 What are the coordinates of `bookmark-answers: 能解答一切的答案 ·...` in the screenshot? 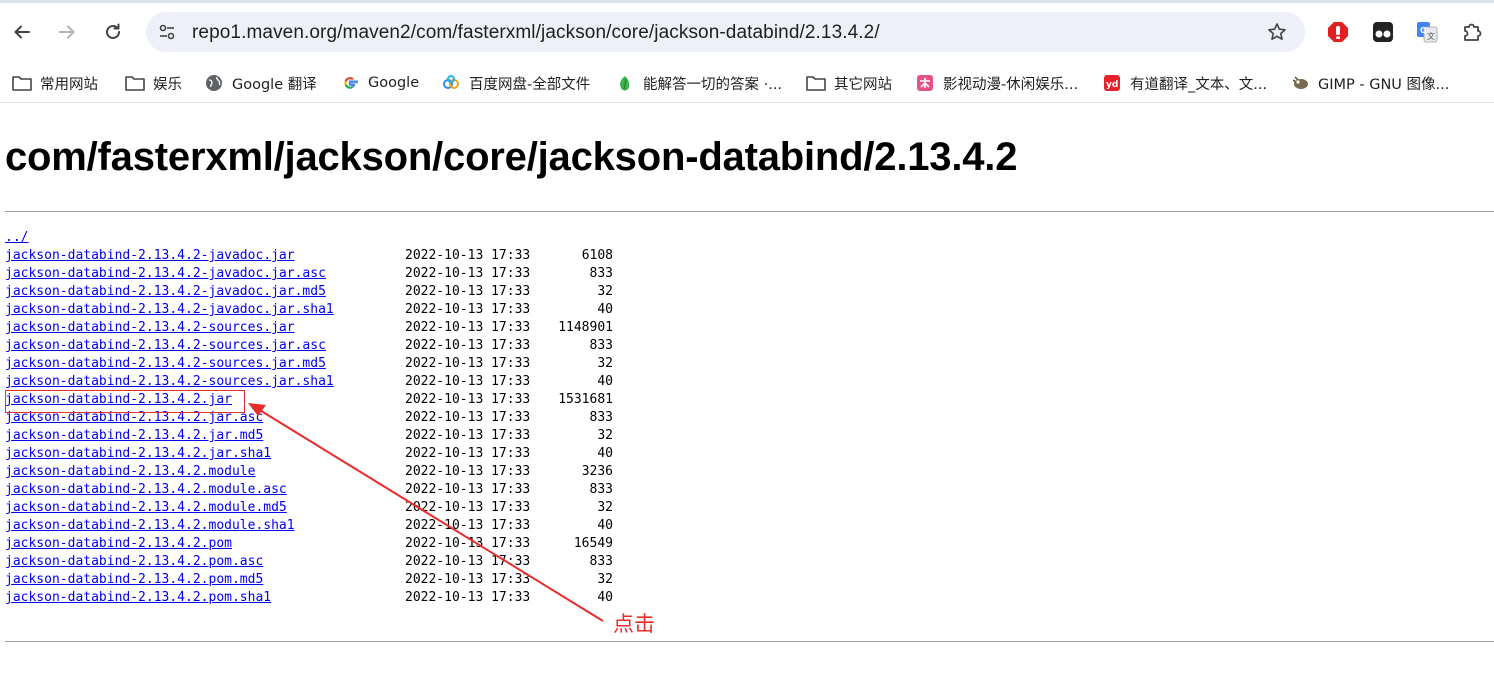 It's located at (698, 83).